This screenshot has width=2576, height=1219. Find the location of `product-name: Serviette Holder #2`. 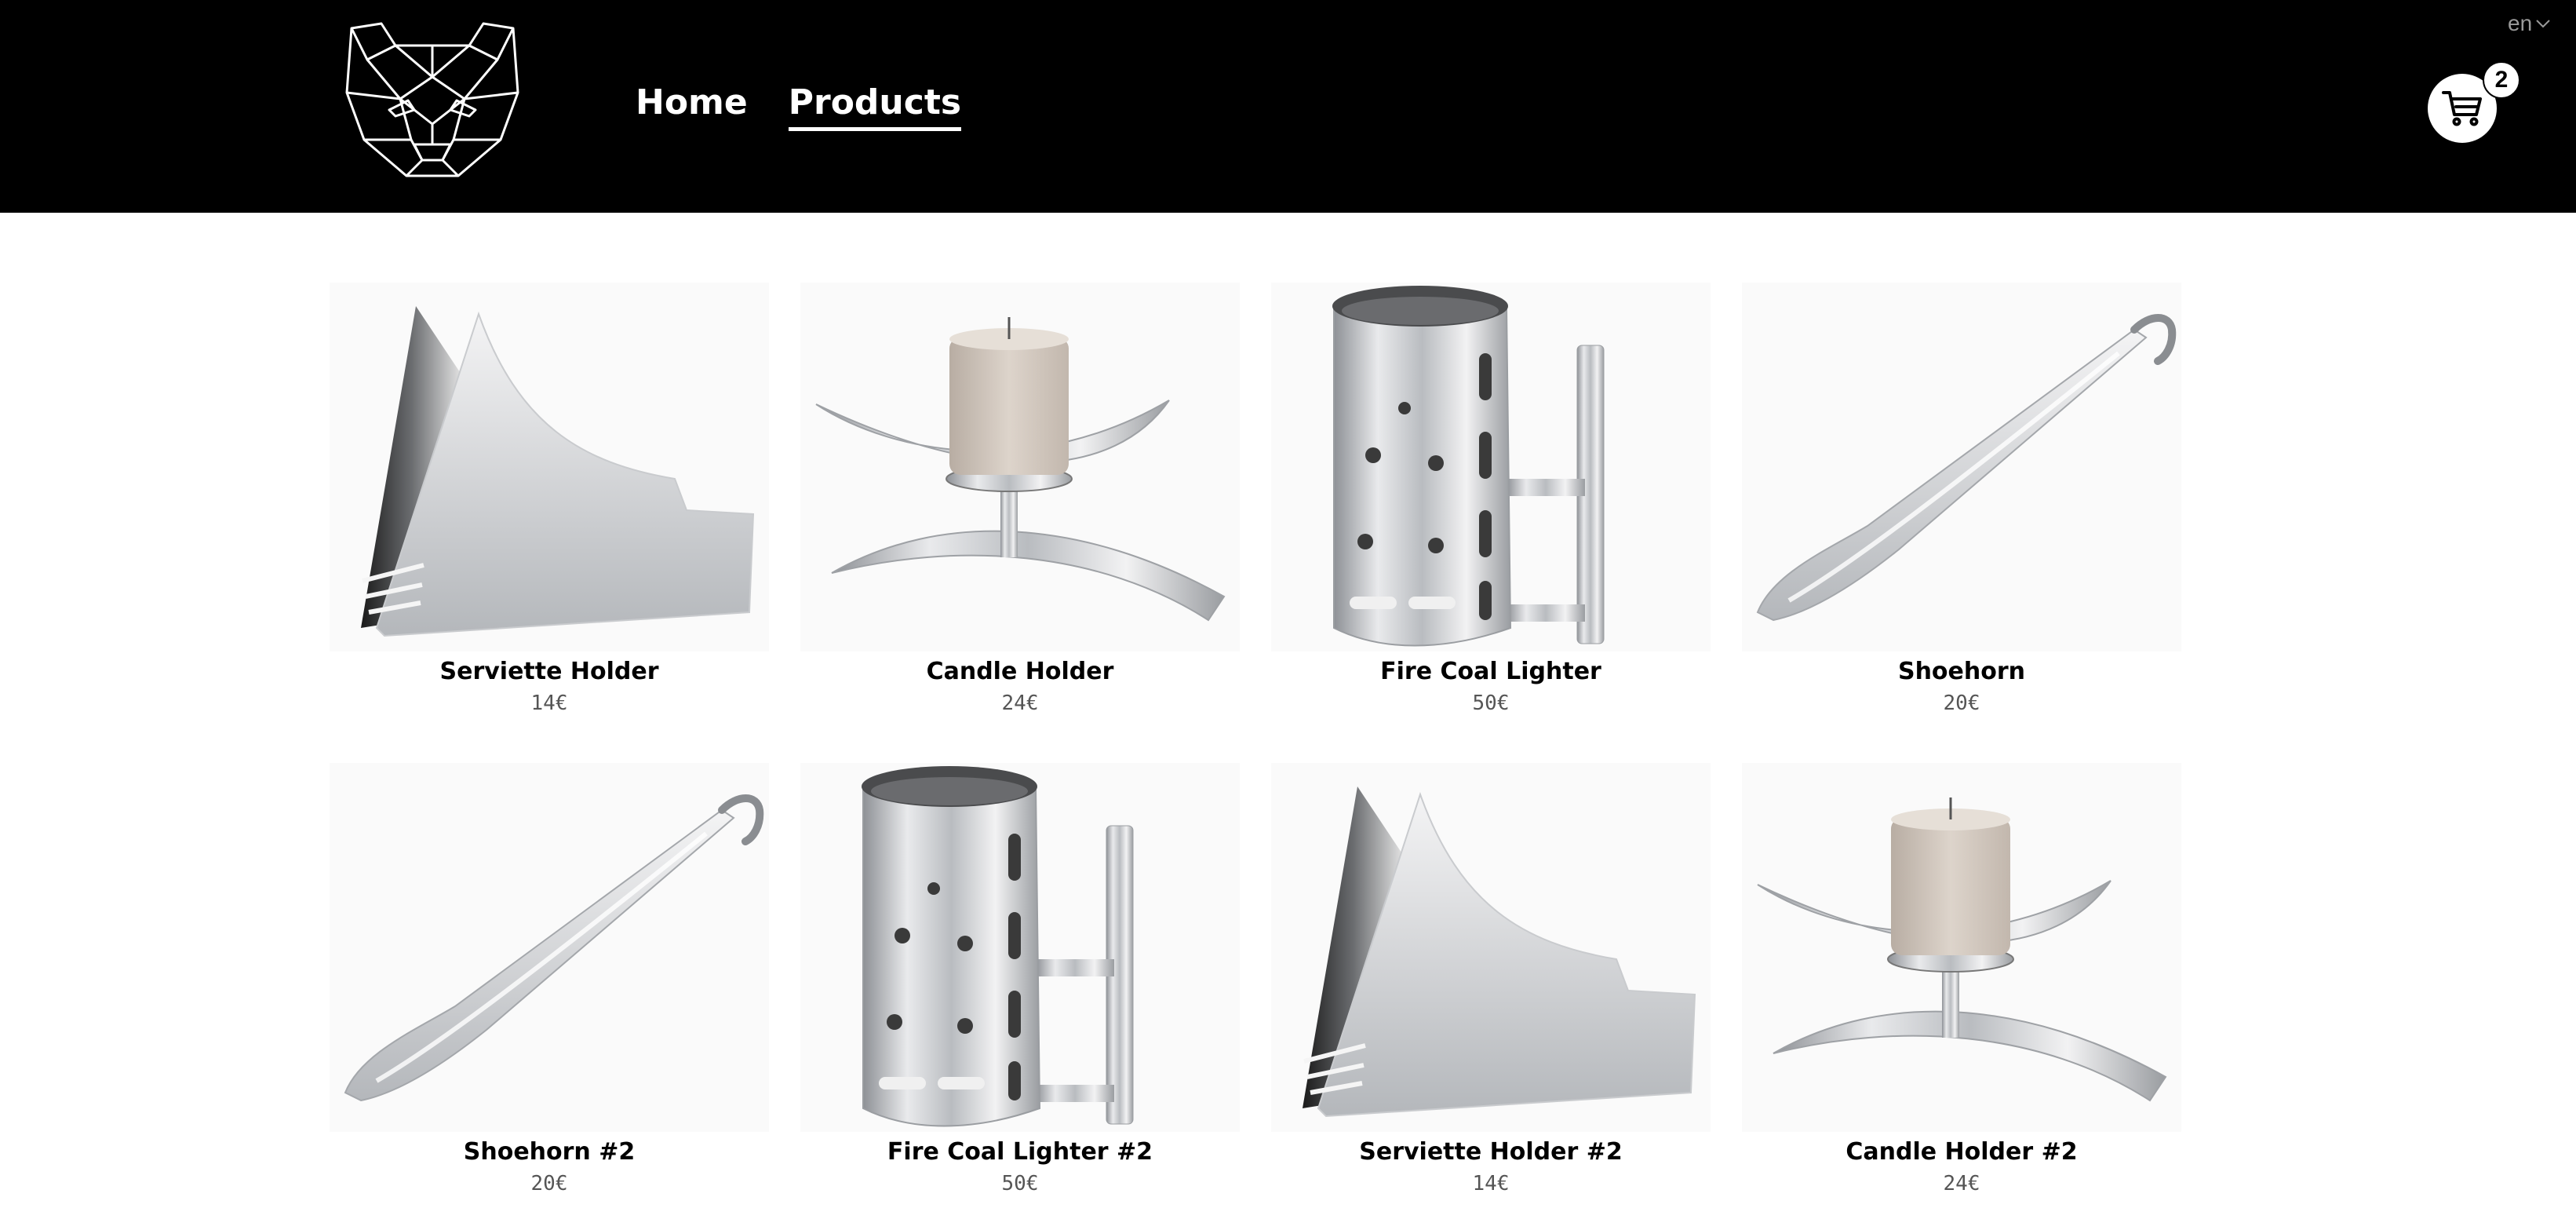

product-name: Serviette Holder #2 is located at coordinates (1491, 1152).